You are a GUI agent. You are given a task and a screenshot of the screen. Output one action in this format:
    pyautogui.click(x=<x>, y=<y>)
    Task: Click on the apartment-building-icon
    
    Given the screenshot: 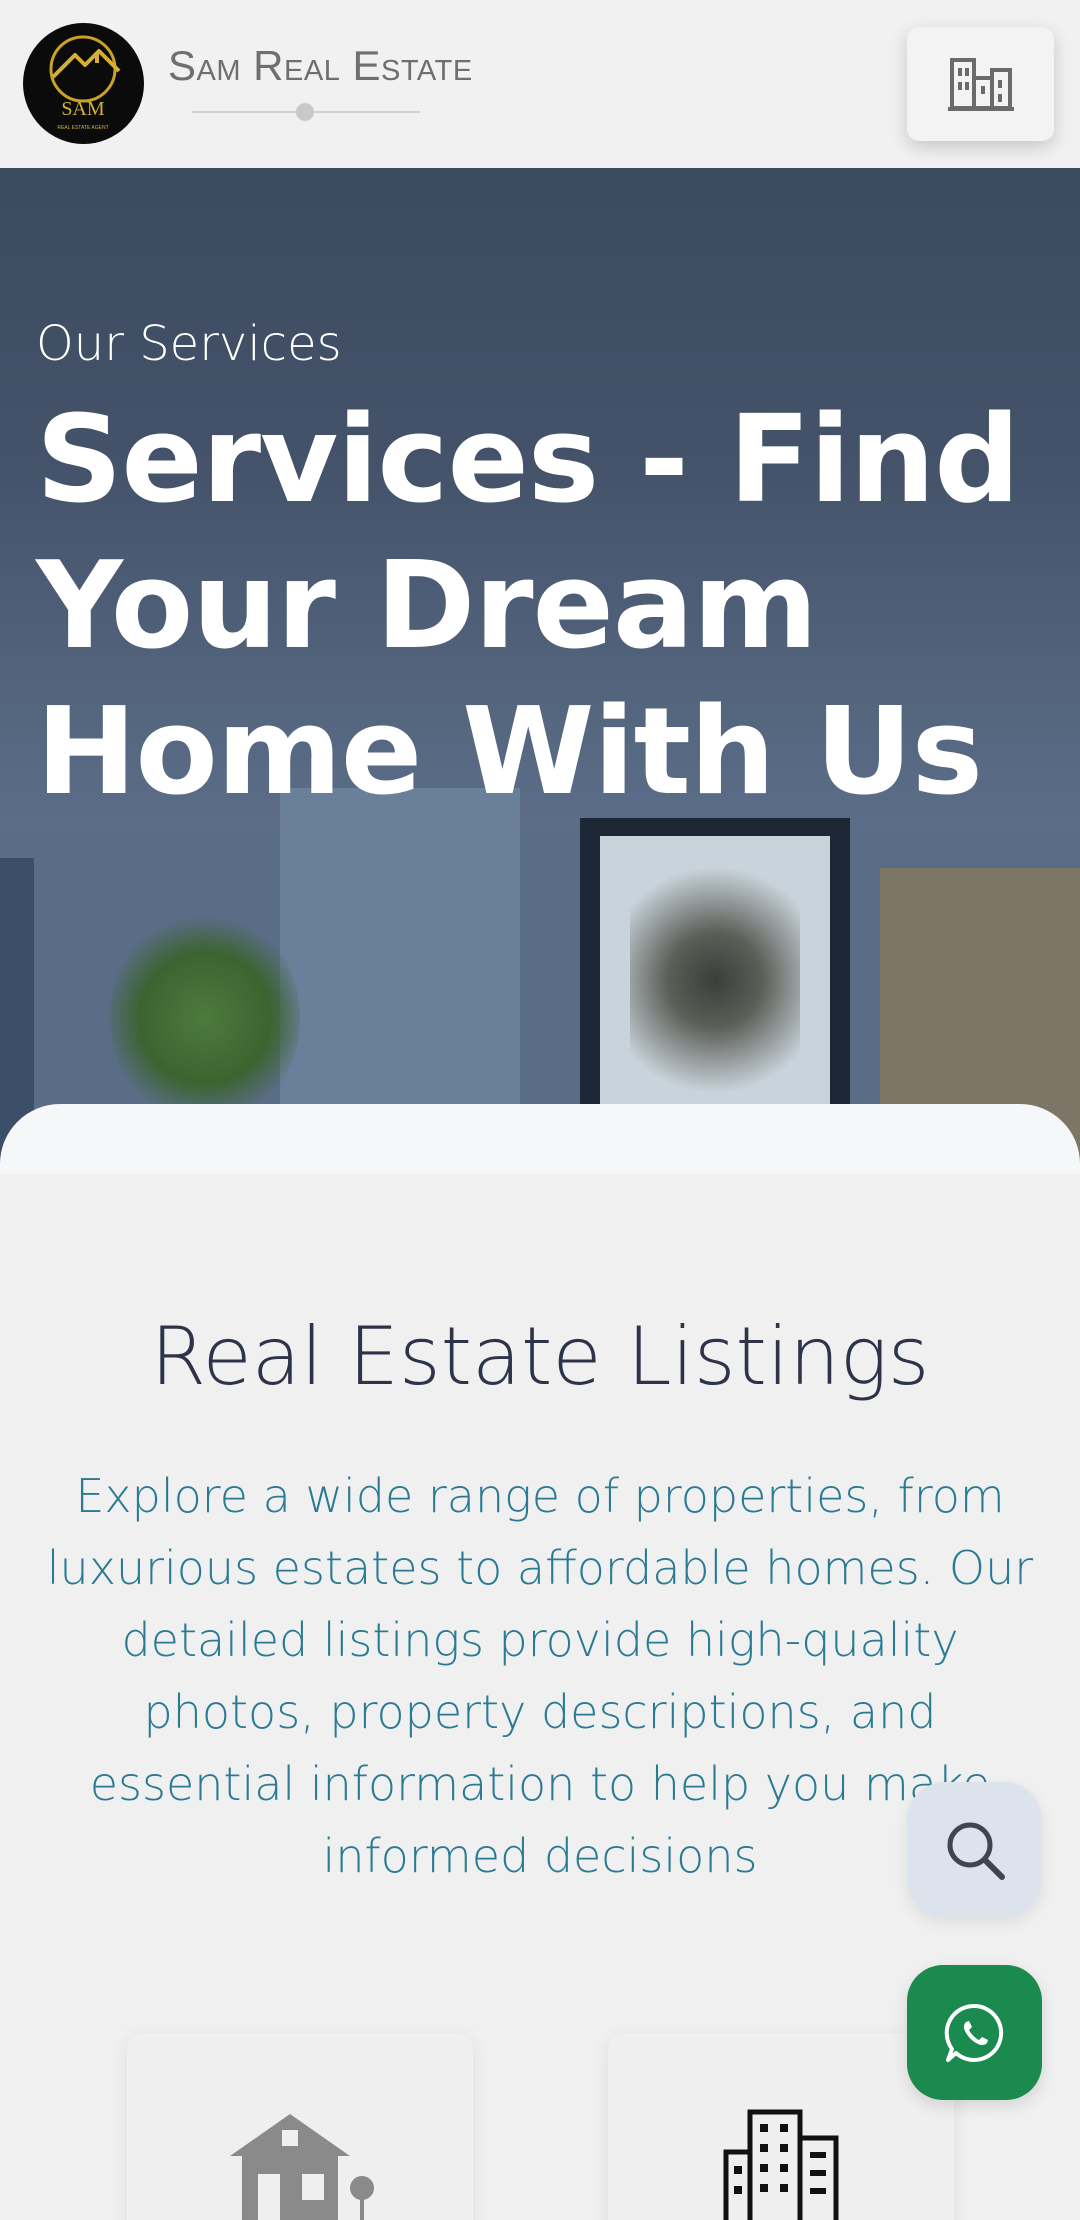 What is the action you would take?
    pyautogui.click(x=781, y=2164)
    